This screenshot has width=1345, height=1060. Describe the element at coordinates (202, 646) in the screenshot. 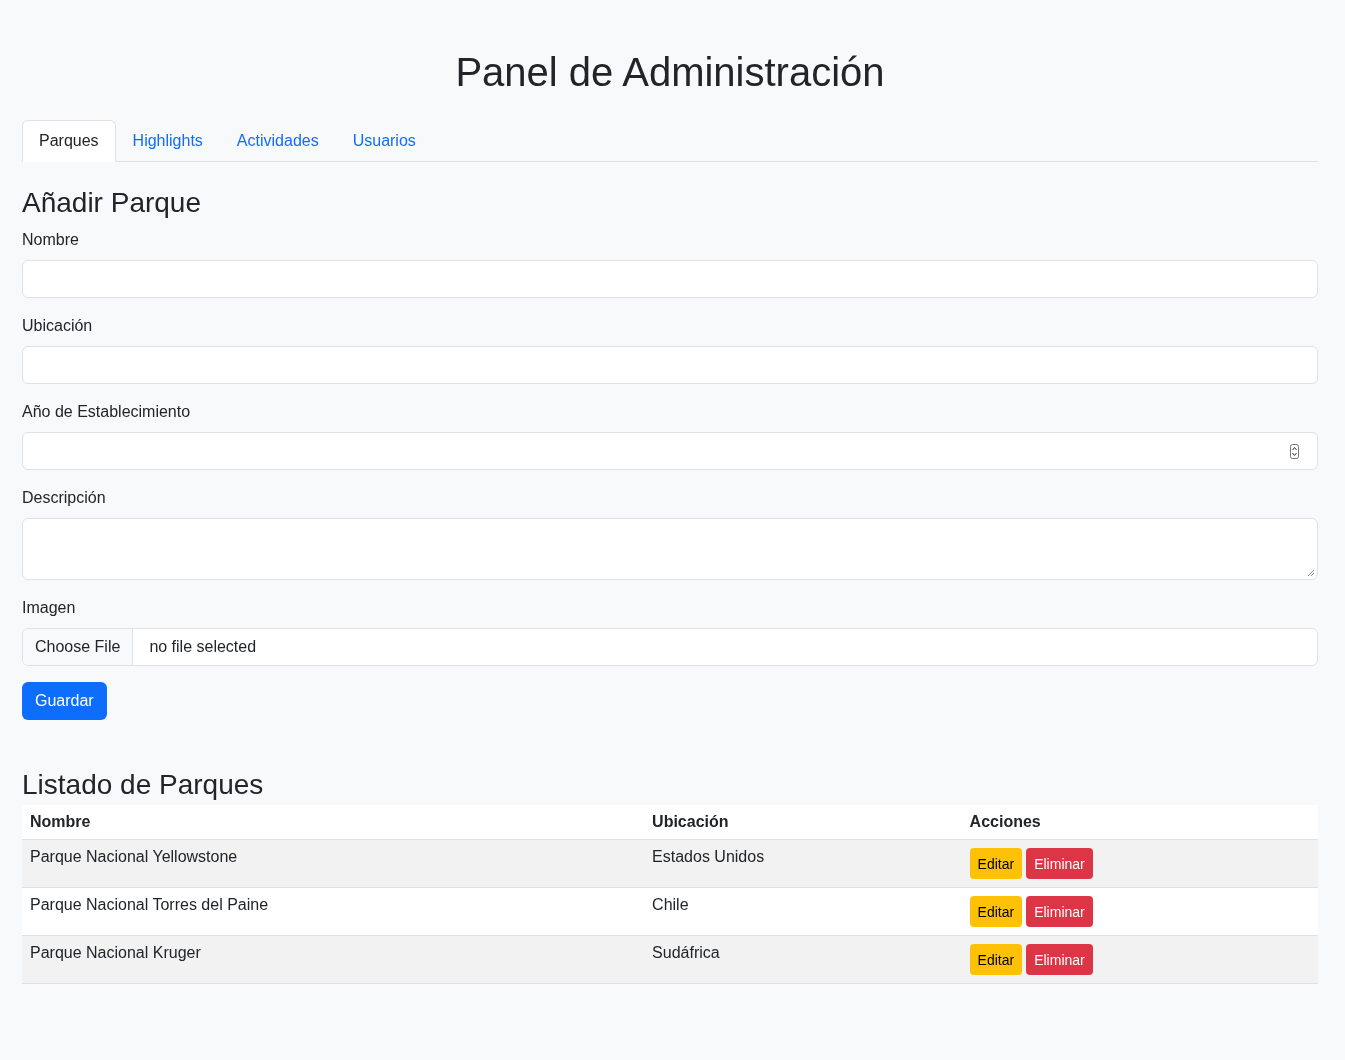

I see `file-status: no file selected` at that location.